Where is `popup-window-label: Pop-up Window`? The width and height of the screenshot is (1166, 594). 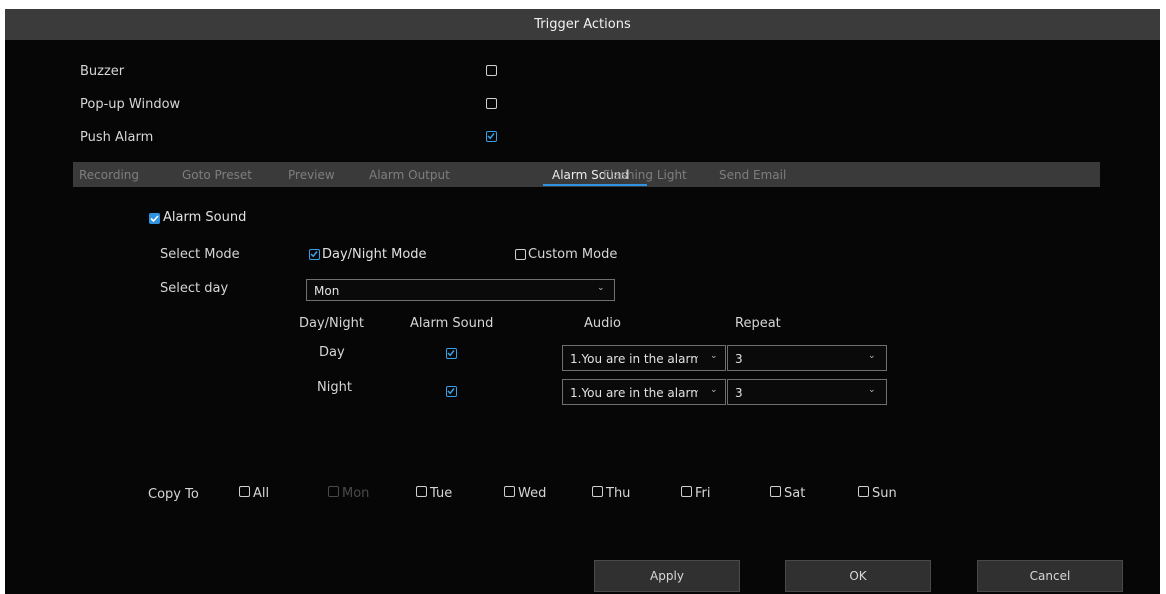 popup-window-label: Pop-up Window is located at coordinates (130, 104).